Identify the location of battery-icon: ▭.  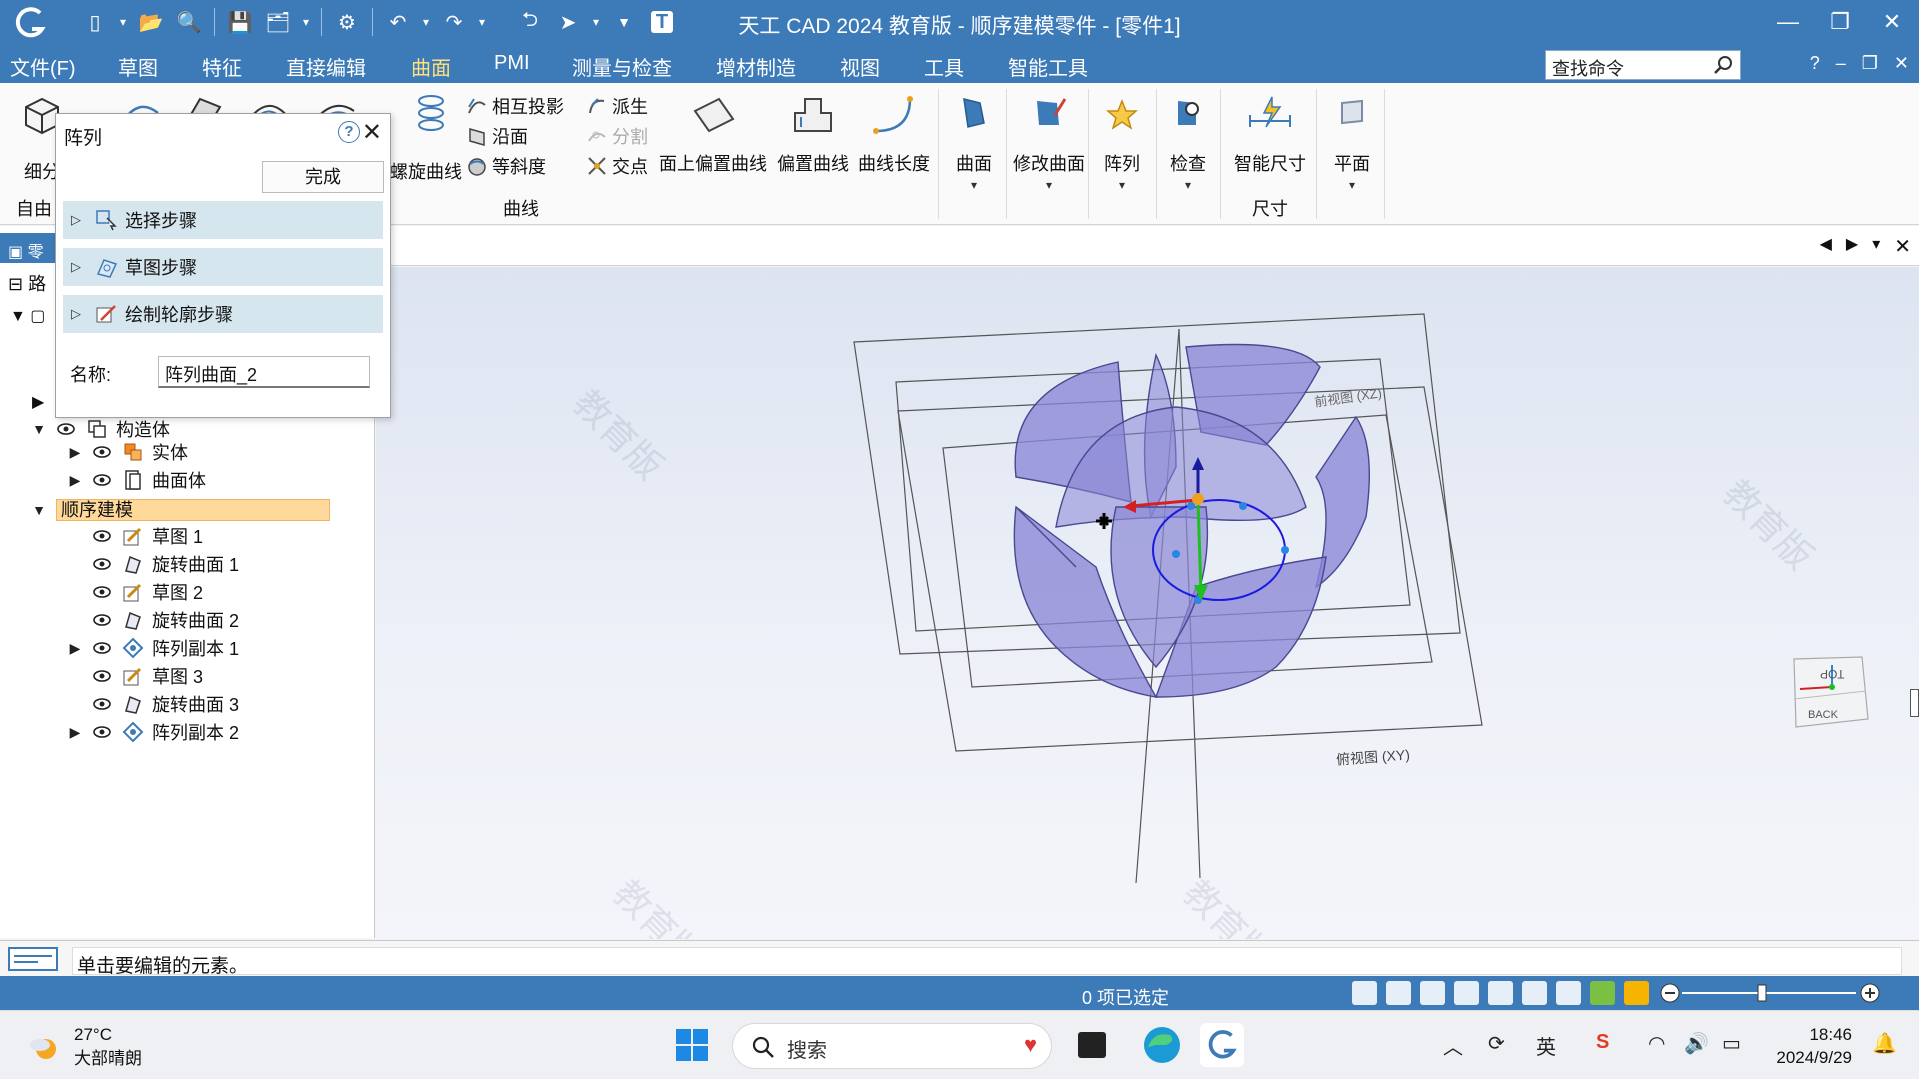
(1731, 1043).